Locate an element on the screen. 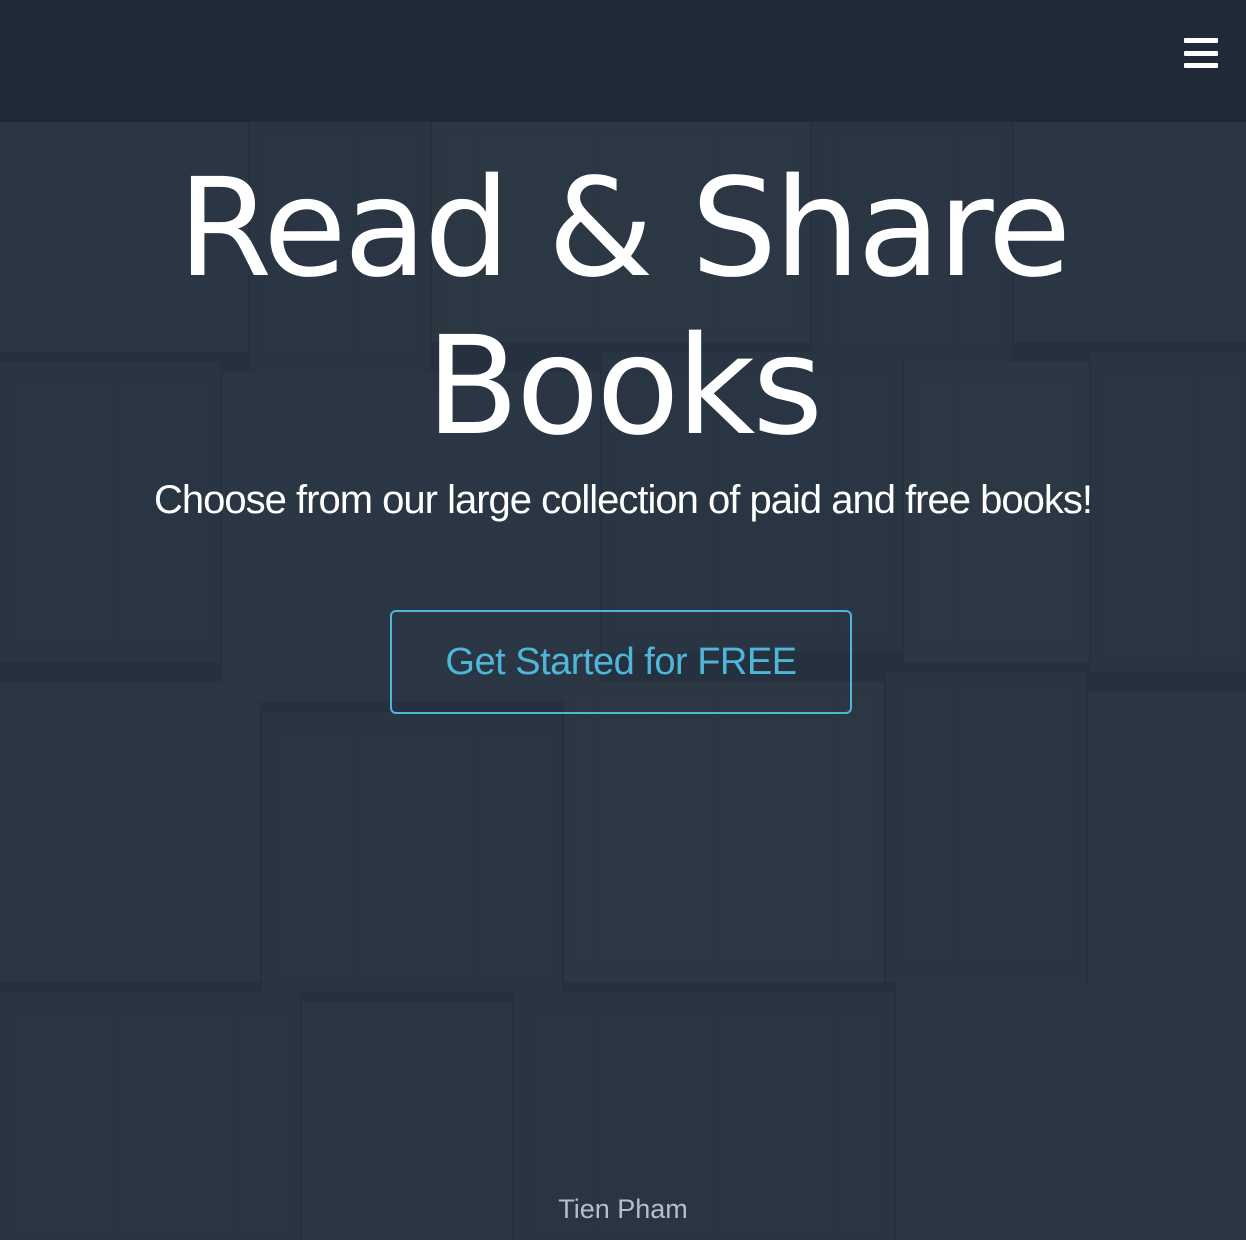 This screenshot has height=1240, width=1246. hero-title-line-1: Read & Share is located at coordinates (624, 229).